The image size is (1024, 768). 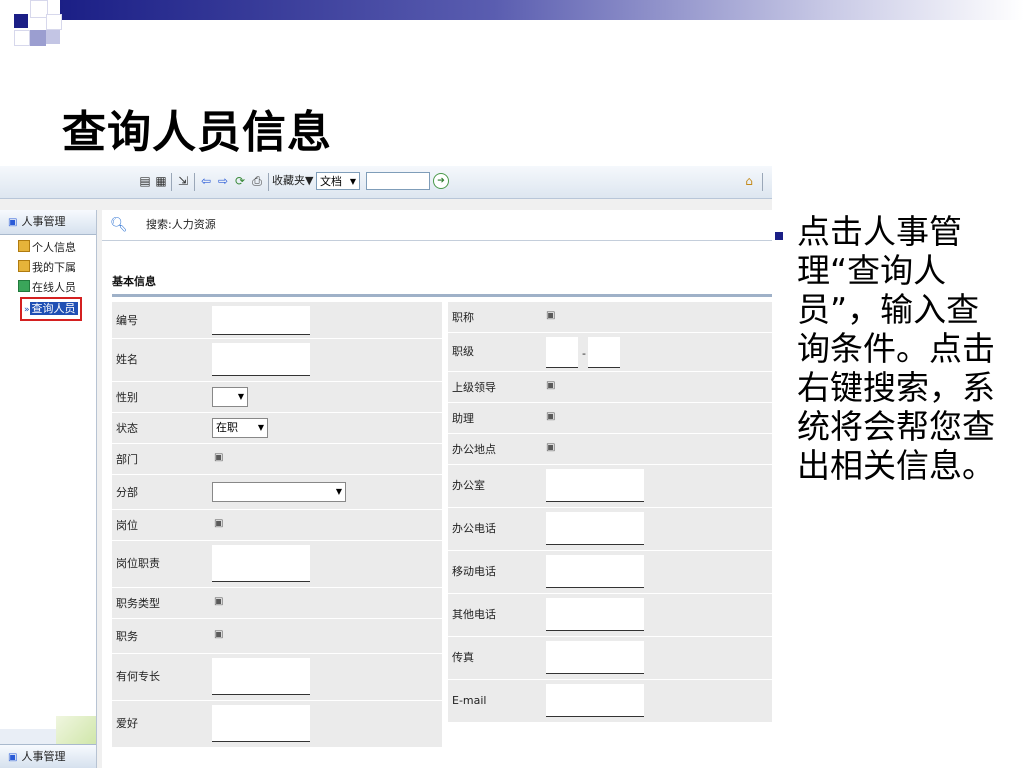 What do you see at coordinates (223, 181) in the screenshot?
I see `forward-arrow-icon: ⇨` at bounding box center [223, 181].